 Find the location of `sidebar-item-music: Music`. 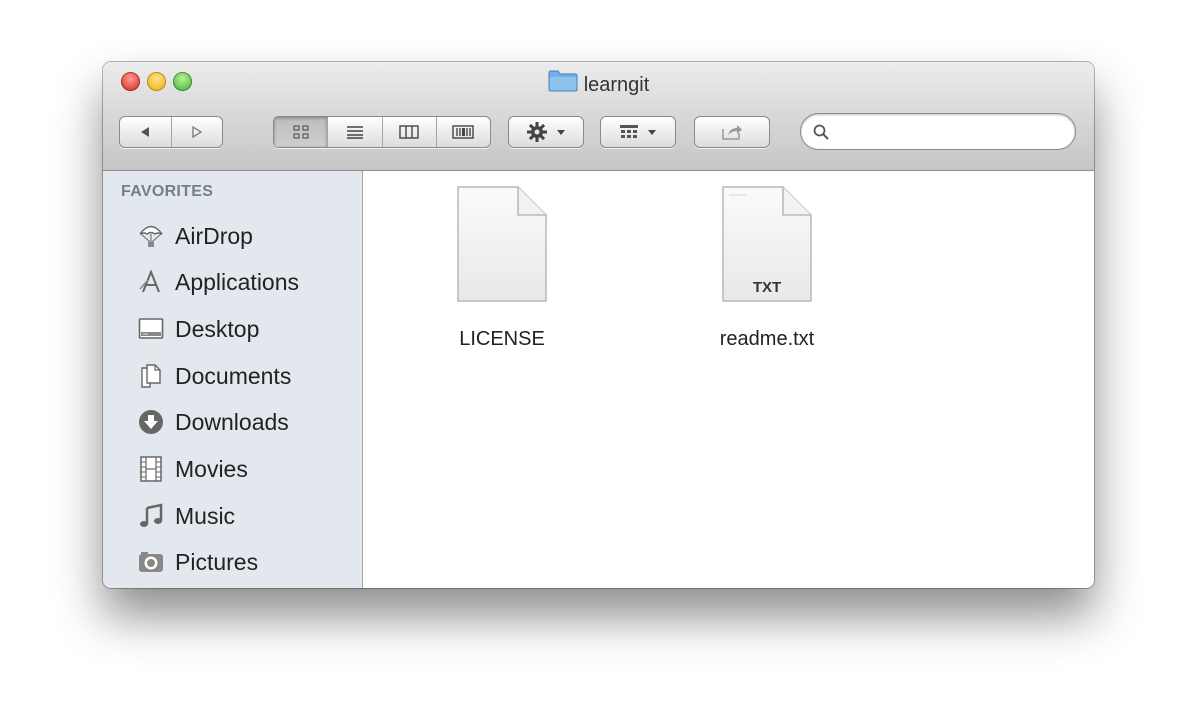

sidebar-item-music: Music is located at coordinates (186, 516).